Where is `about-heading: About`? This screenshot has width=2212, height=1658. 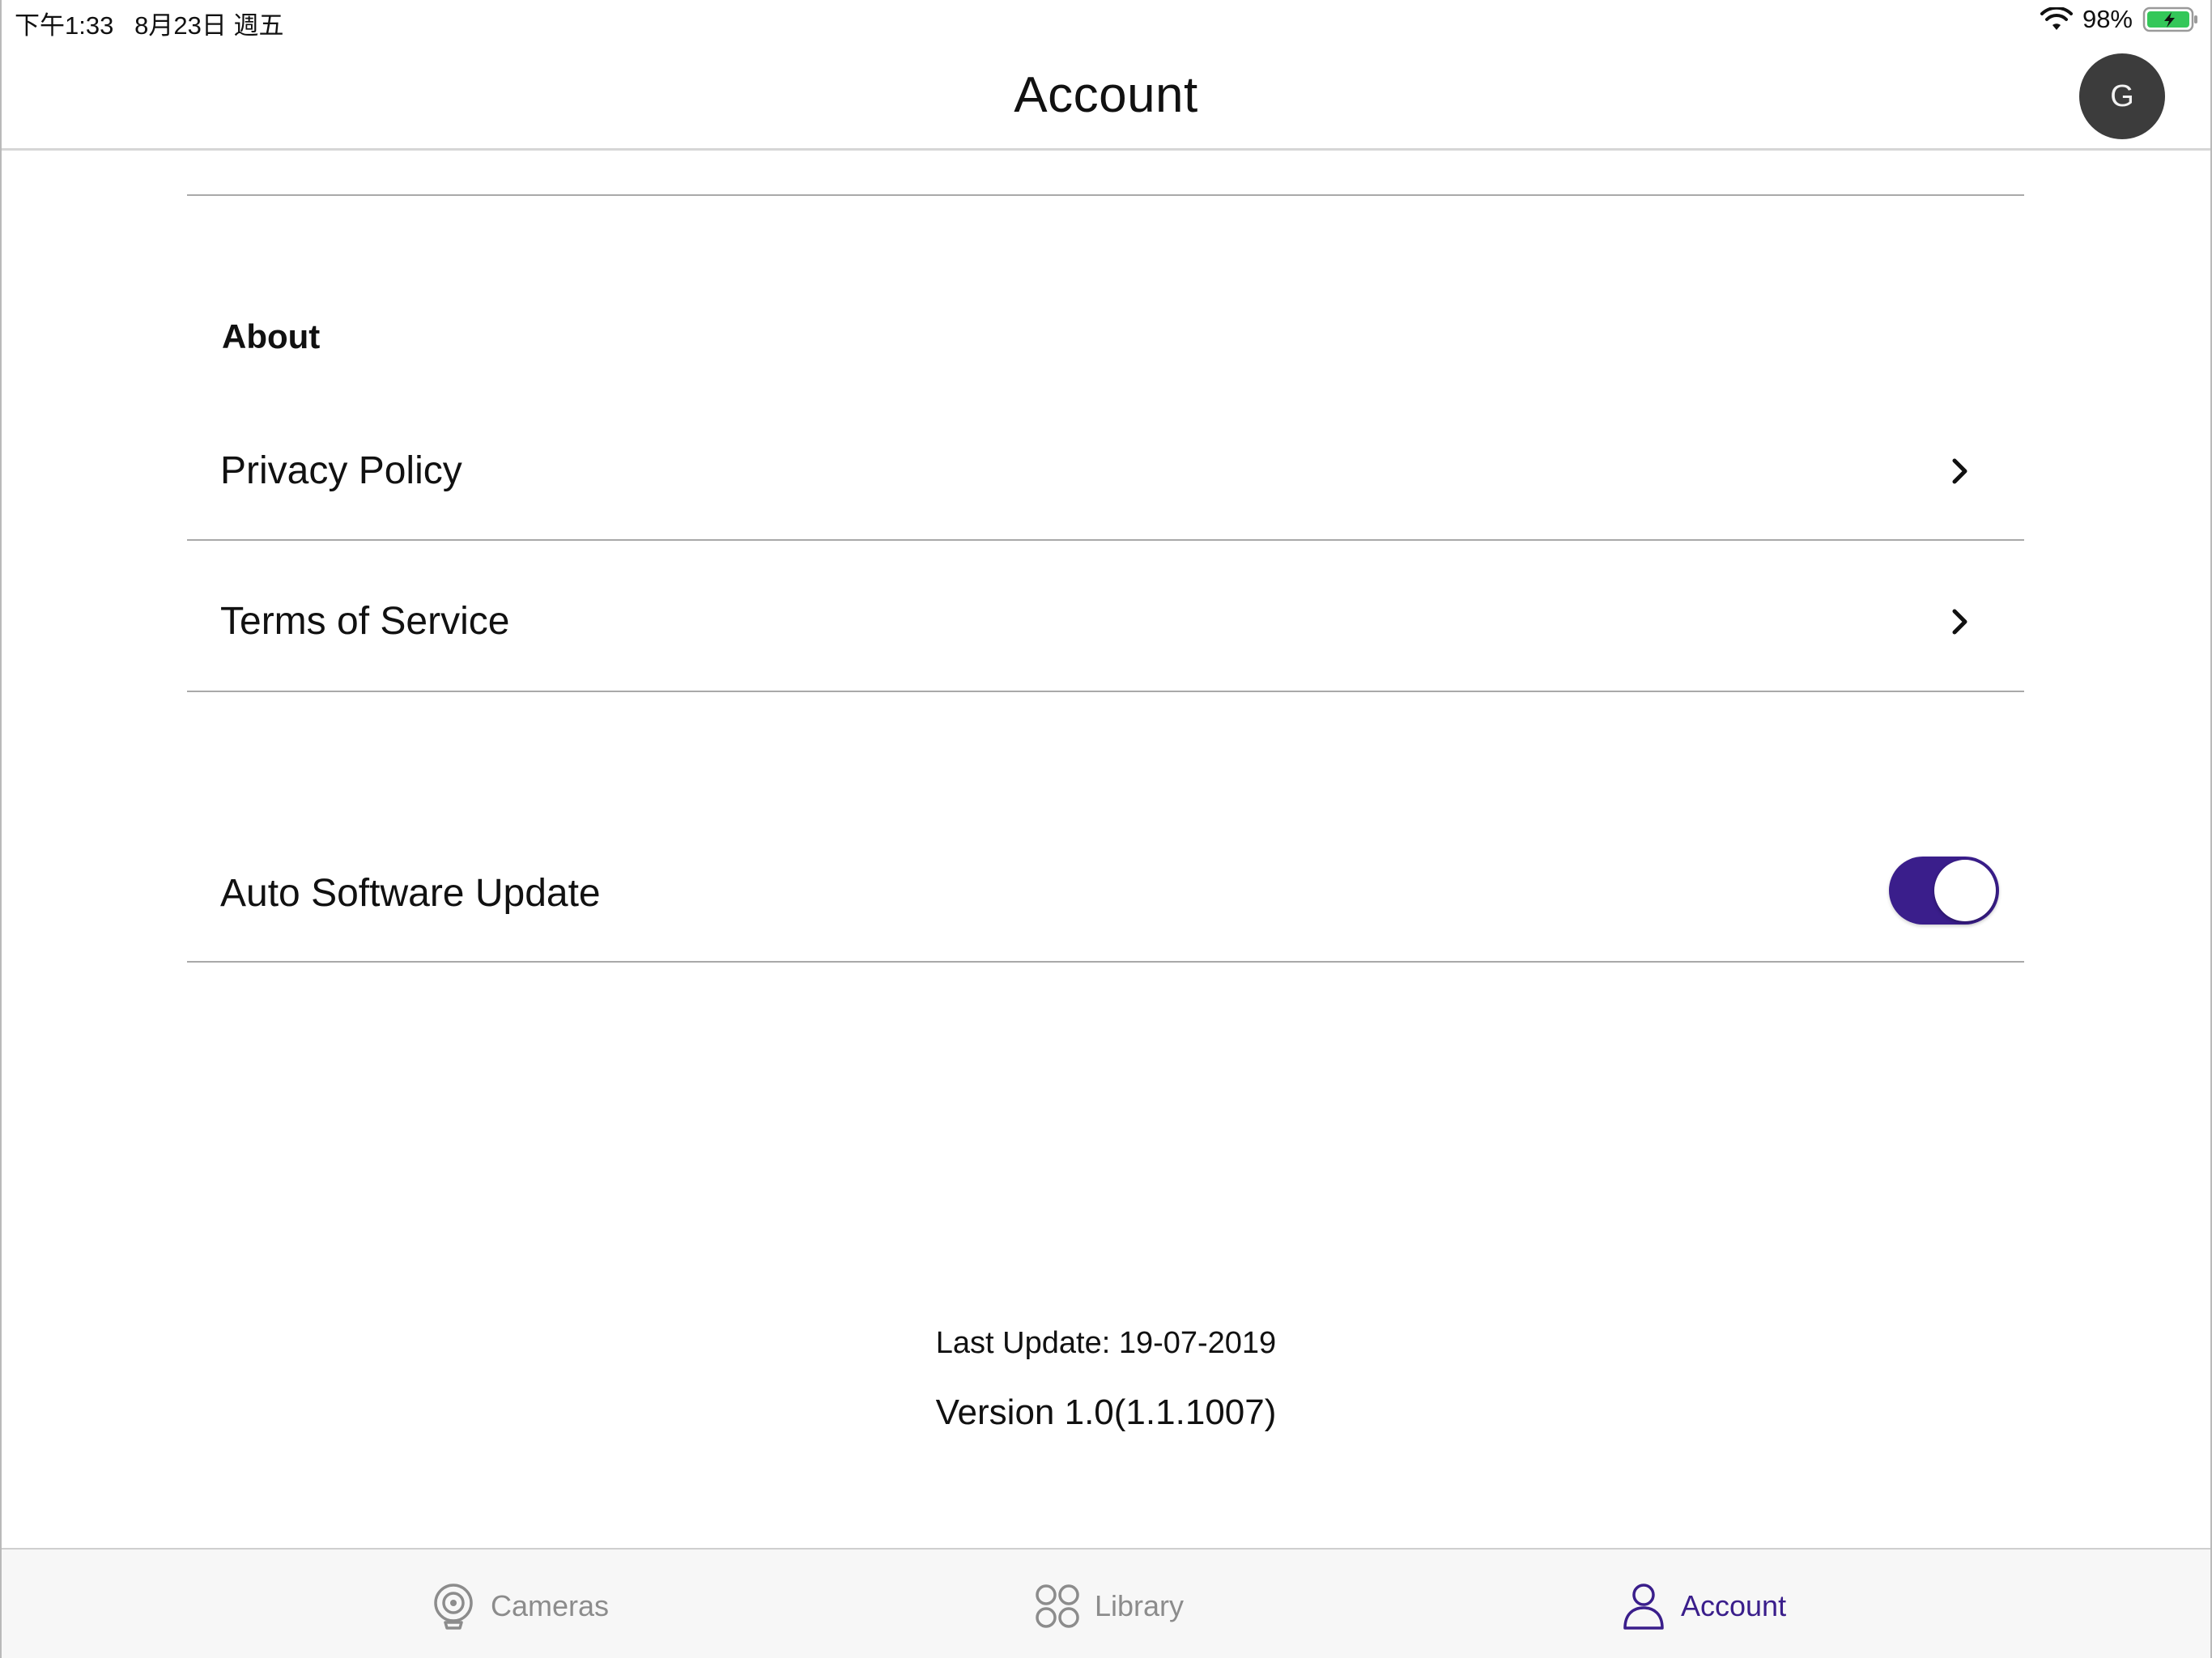
about-heading: About is located at coordinates (272, 336).